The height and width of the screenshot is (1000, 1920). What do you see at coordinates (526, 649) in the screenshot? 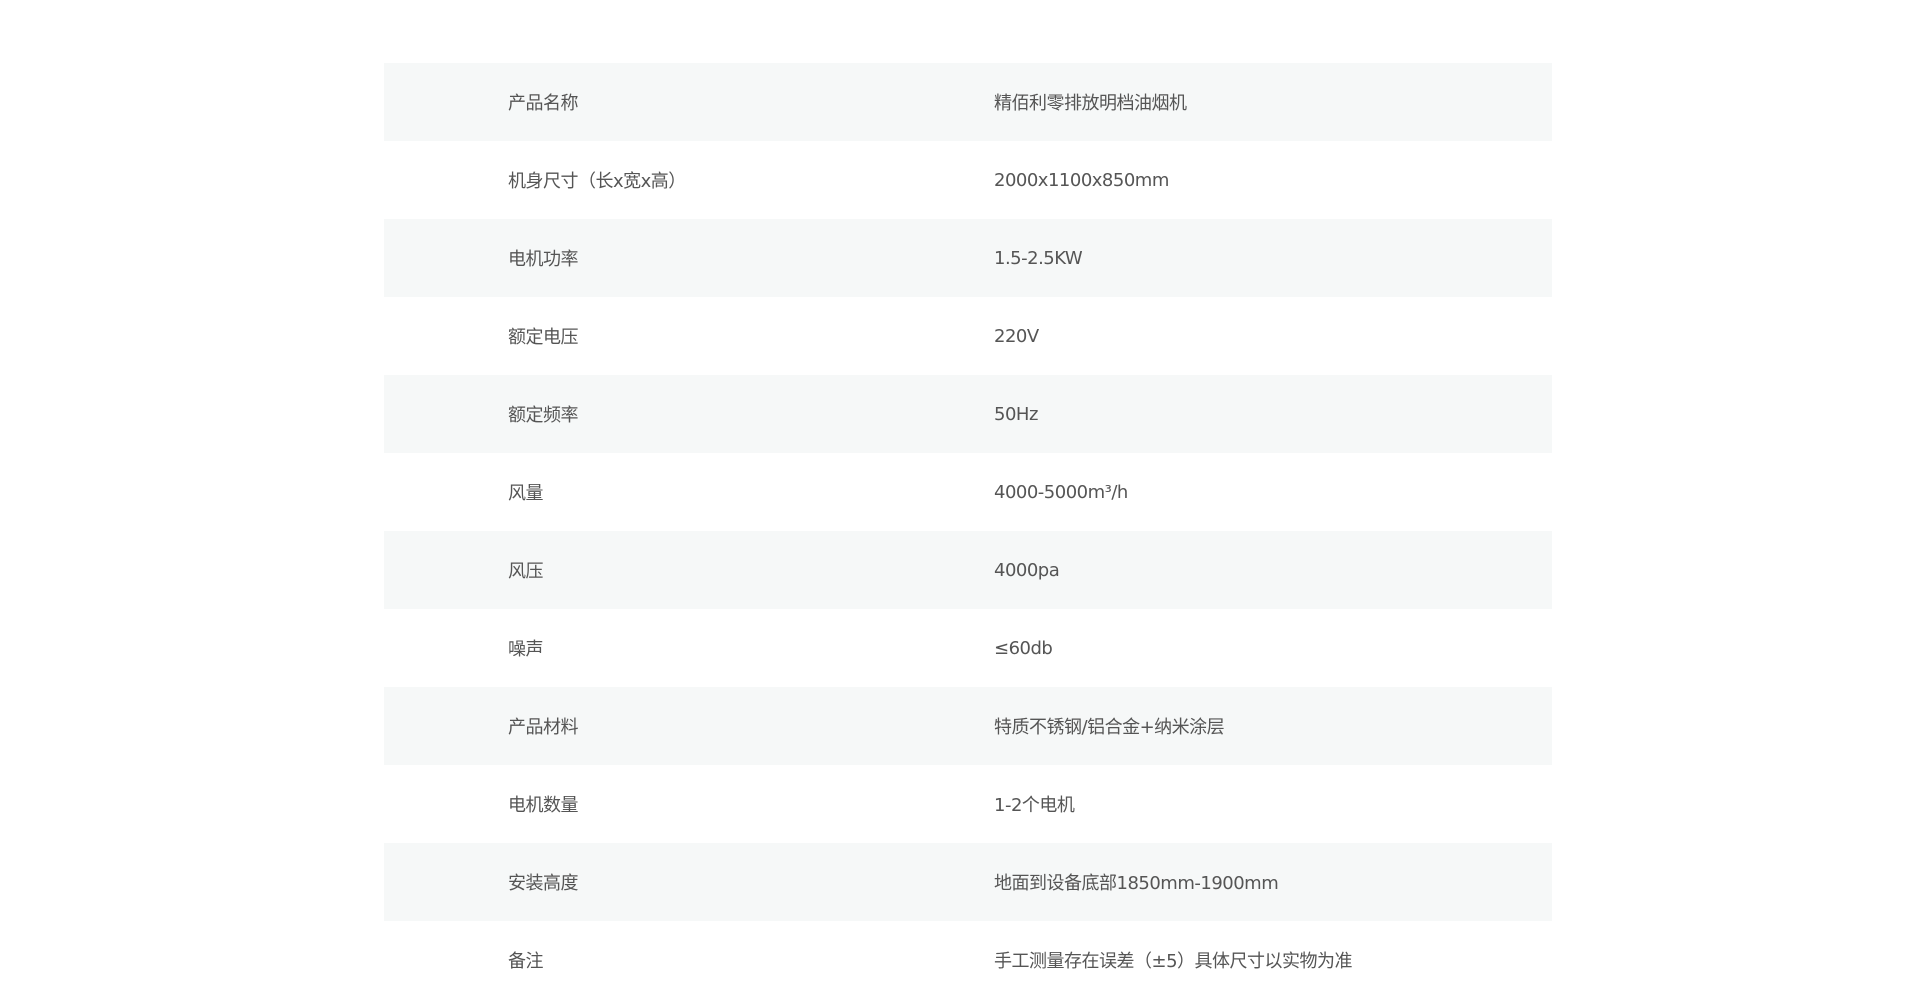
I see `spec-label: 噪声` at bounding box center [526, 649].